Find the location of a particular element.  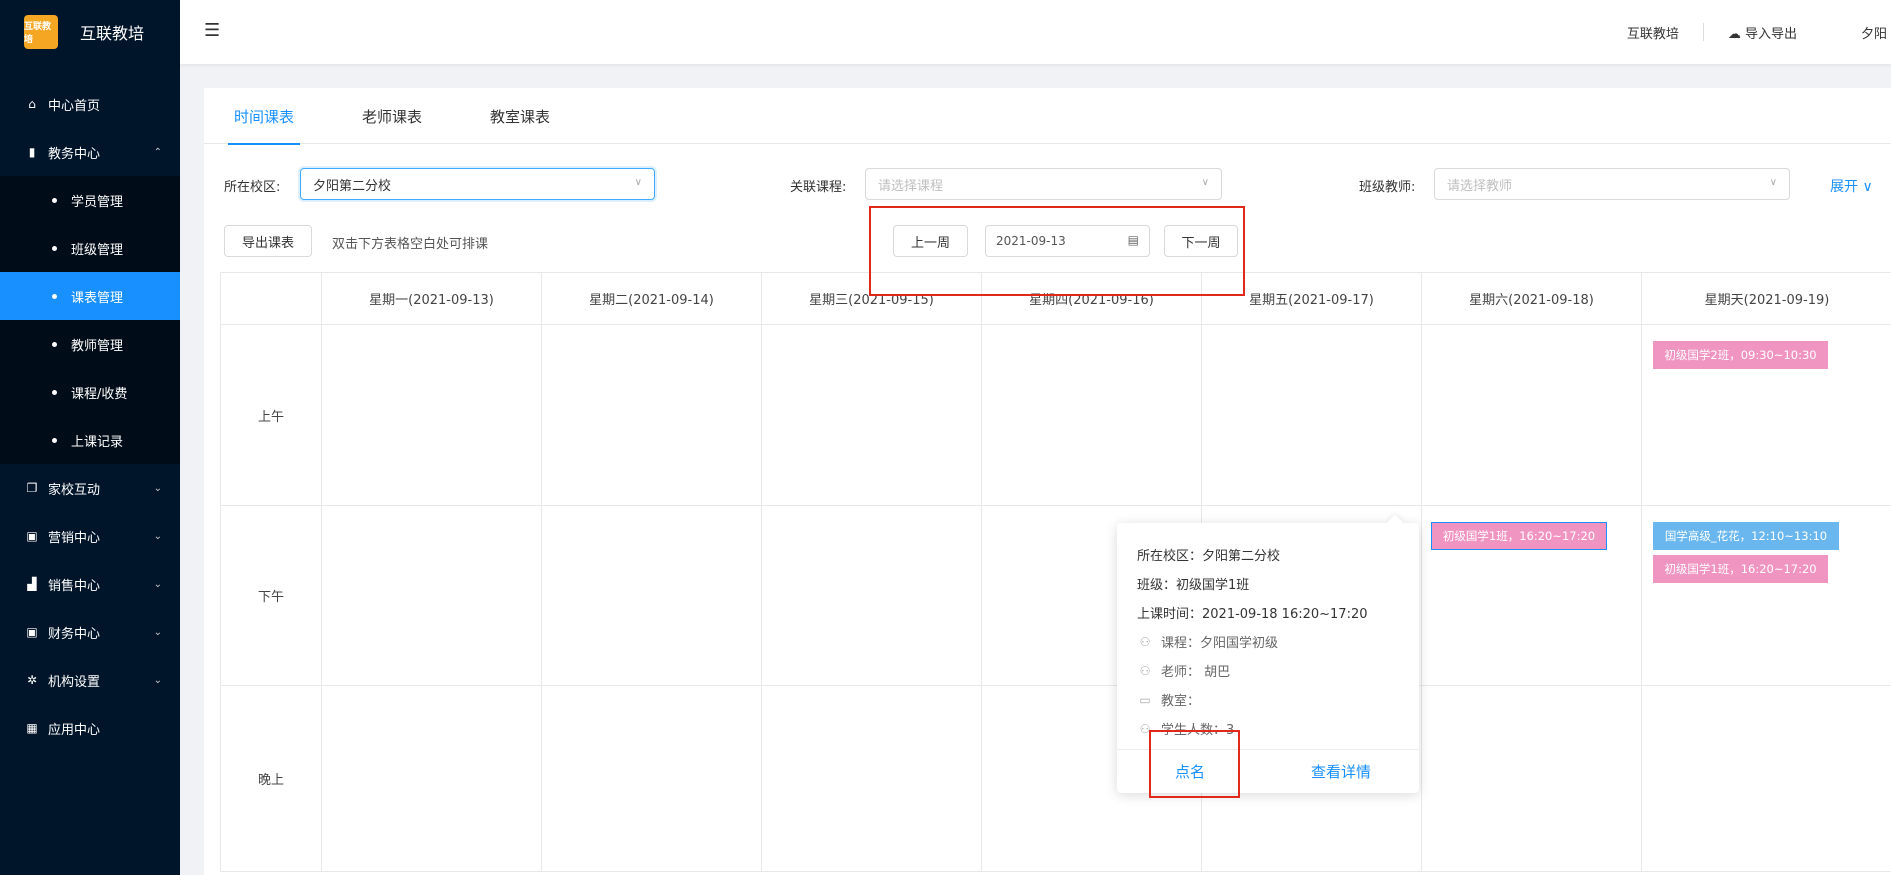

period-label-morning: 上午 is located at coordinates (271, 415).